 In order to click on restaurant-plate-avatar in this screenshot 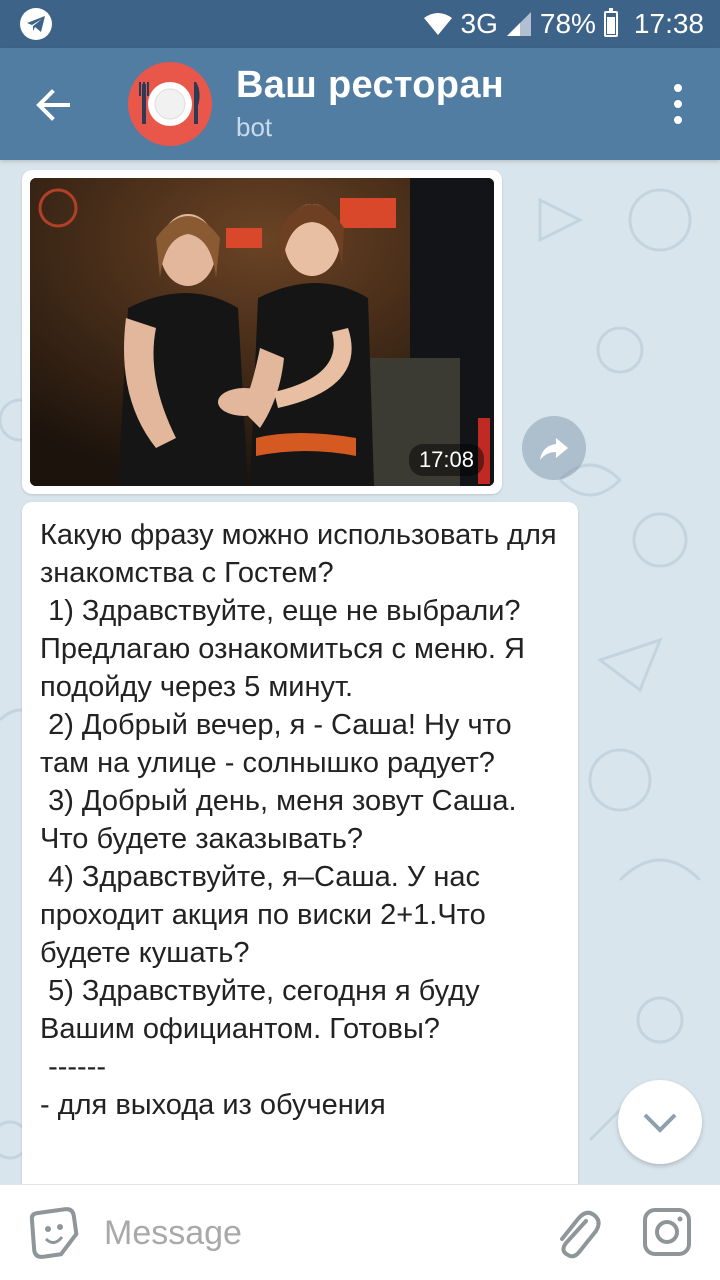, I will do `click(169, 104)`.